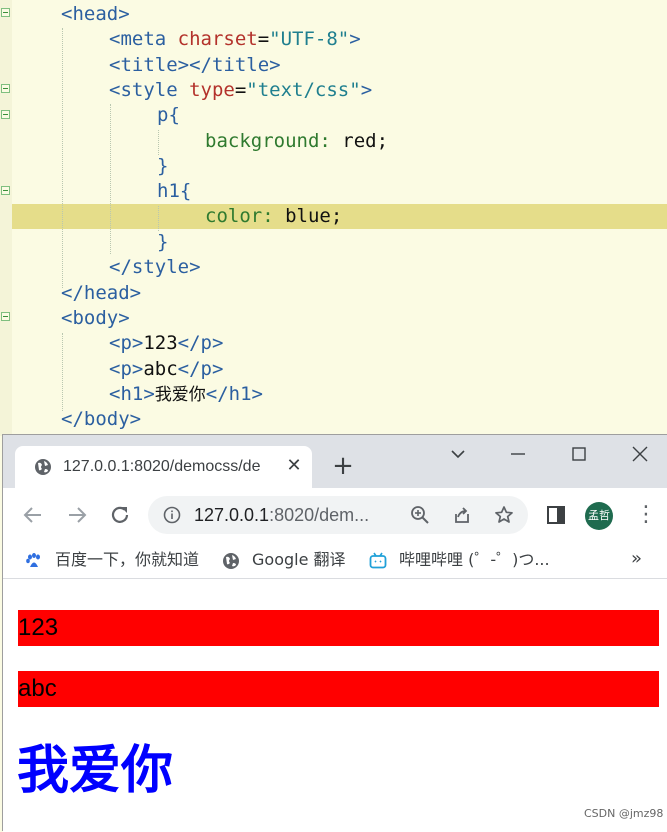  What do you see at coordinates (338, 689) in the screenshot?
I see `paragraph-abc: abc` at bounding box center [338, 689].